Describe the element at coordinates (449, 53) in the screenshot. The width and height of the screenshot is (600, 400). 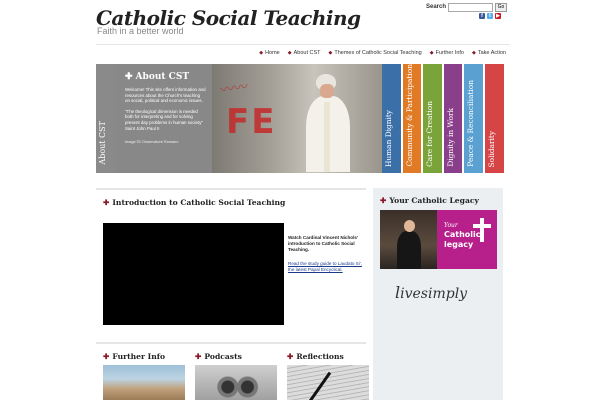
I see `nav-item-label: Further Info` at that location.